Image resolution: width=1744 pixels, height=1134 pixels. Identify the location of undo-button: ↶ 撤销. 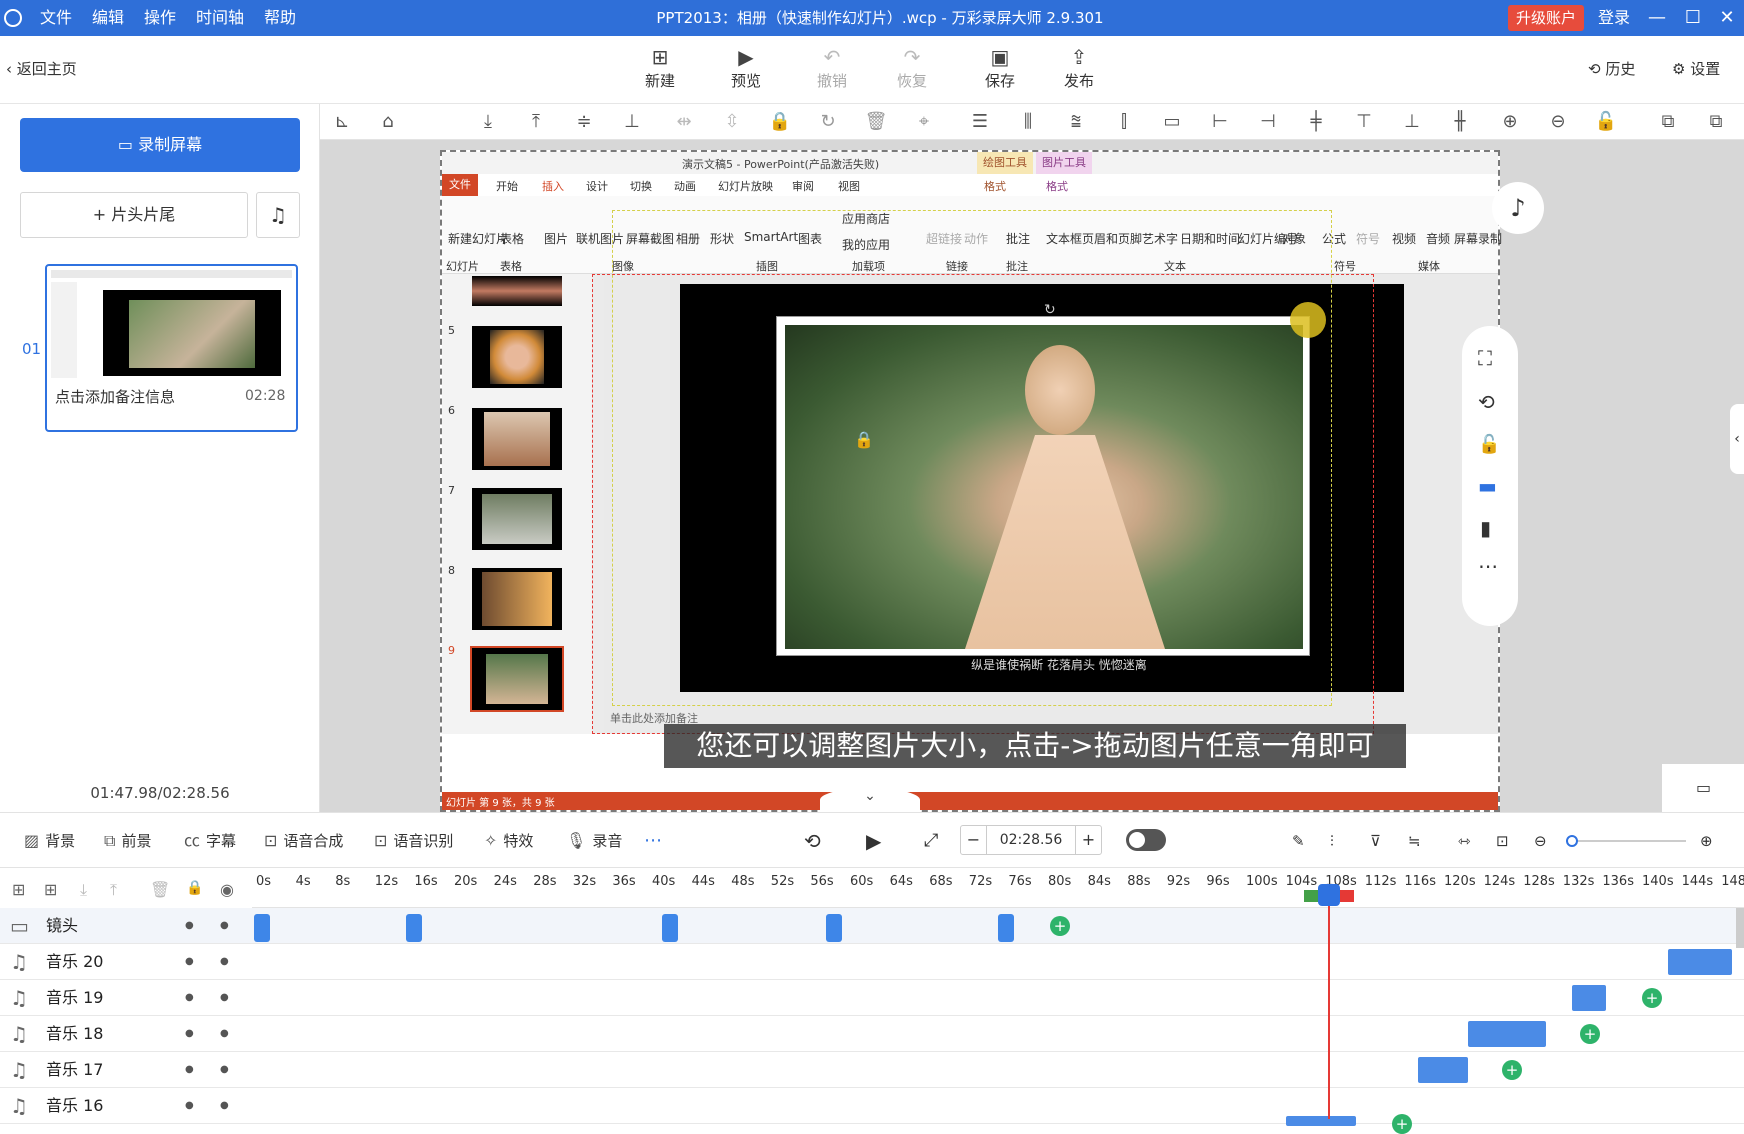
(832, 67).